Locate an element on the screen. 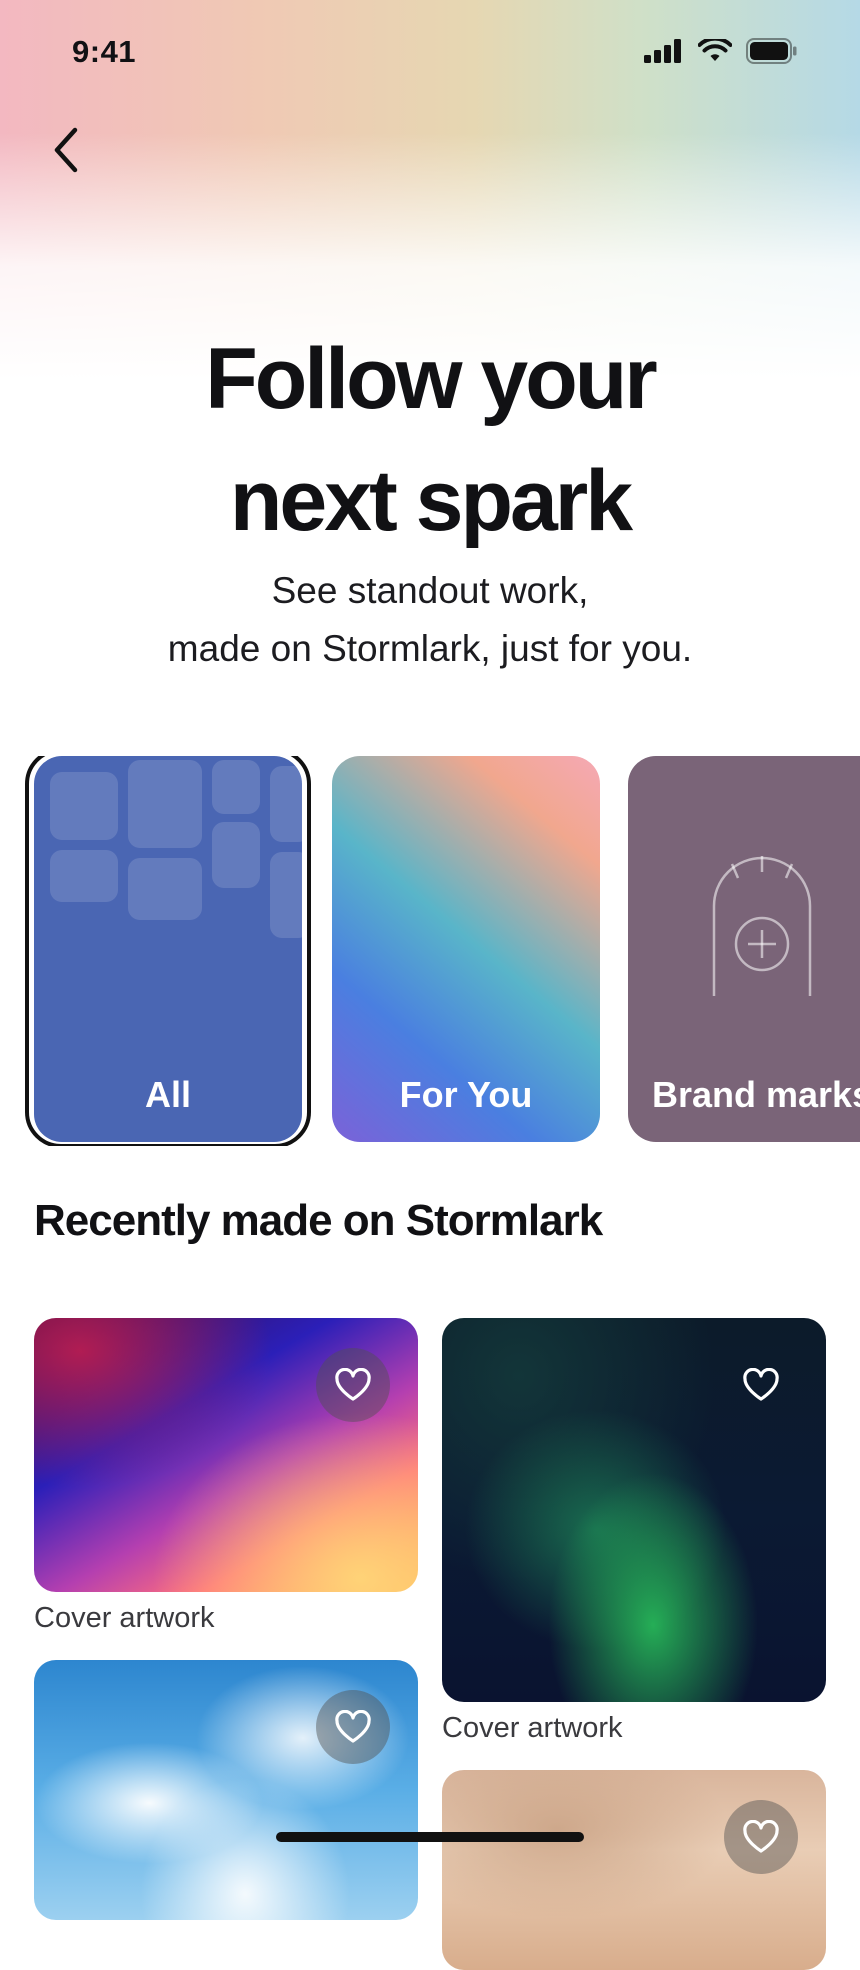 The image size is (860, 1970). back-button is located at coordinates (66, 150).